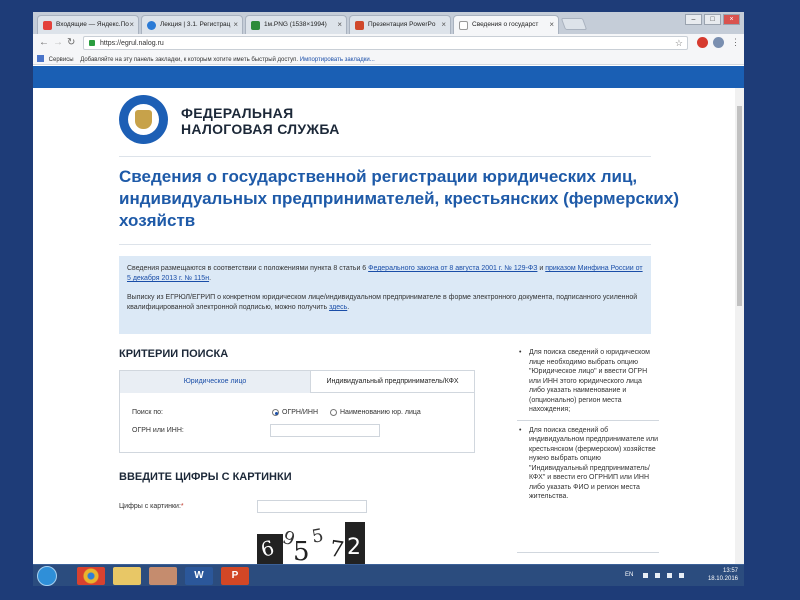  Describe the element at coordinates (723, 575) in the screenshot. I see `clock: 13:57 18.10.2016` at that location.